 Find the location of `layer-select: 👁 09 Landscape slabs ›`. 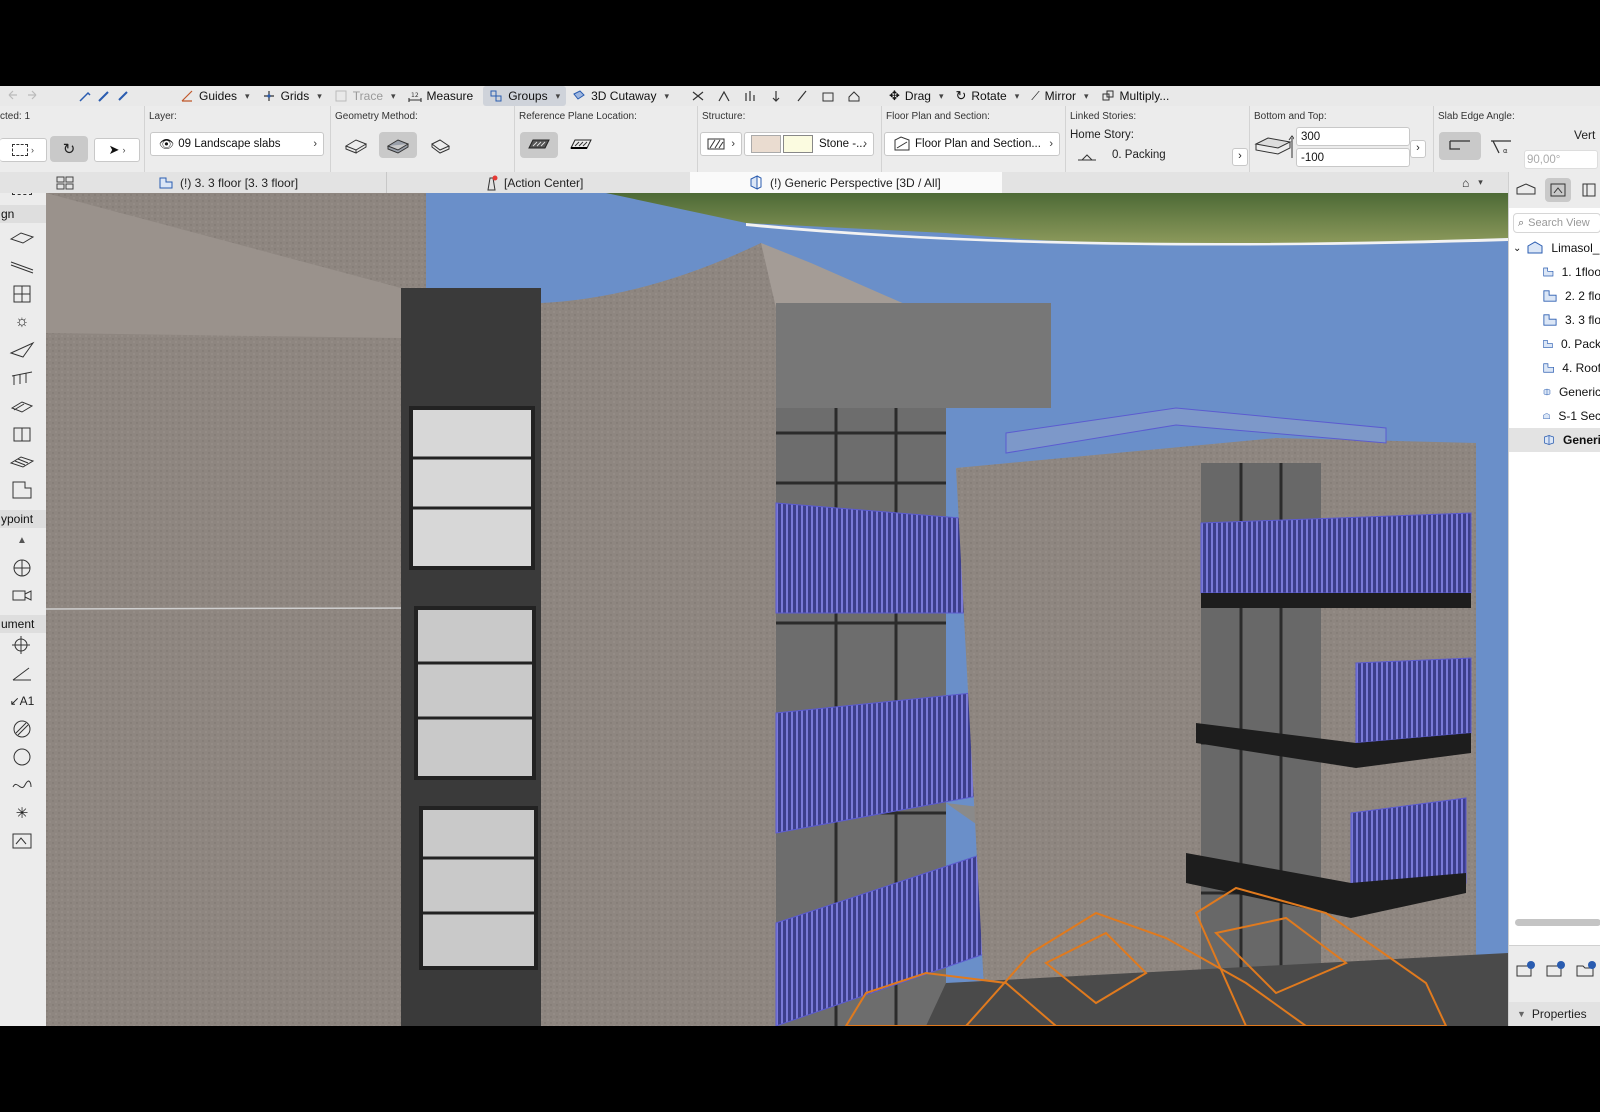

layer-select: 👁 09 Landscape slabs › is located at coordinates (237, 144).